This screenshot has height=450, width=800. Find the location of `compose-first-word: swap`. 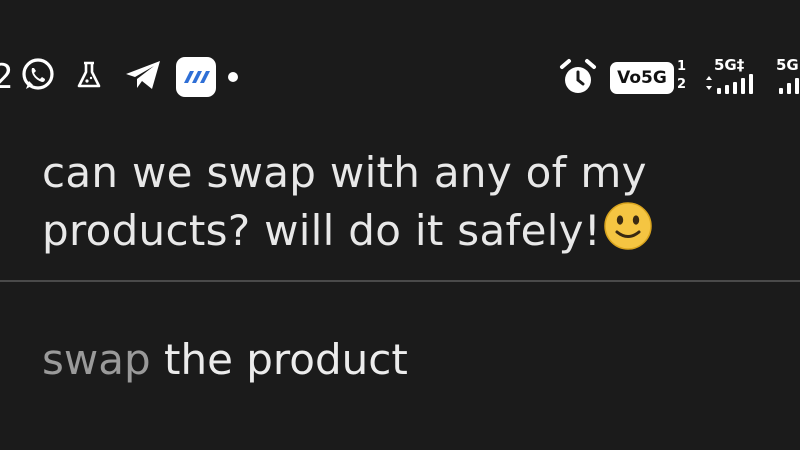

compose-first-word: swap is located at coordinates (96, 359).